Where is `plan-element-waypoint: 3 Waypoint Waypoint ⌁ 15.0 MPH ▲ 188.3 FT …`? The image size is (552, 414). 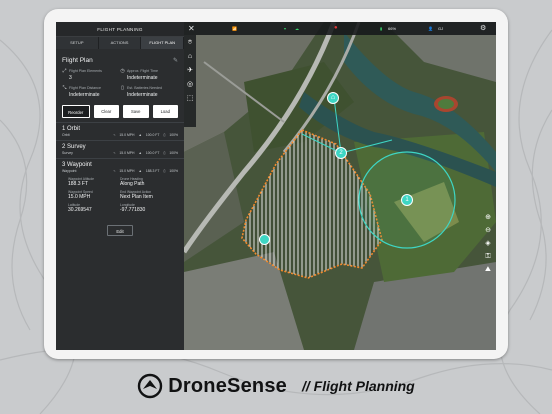
plan-element-waypoint: 3 Waypoint Waypoint ⌁ 15.0 MPH ▲ 188.3 FT … is located at coordinates (120, 199).